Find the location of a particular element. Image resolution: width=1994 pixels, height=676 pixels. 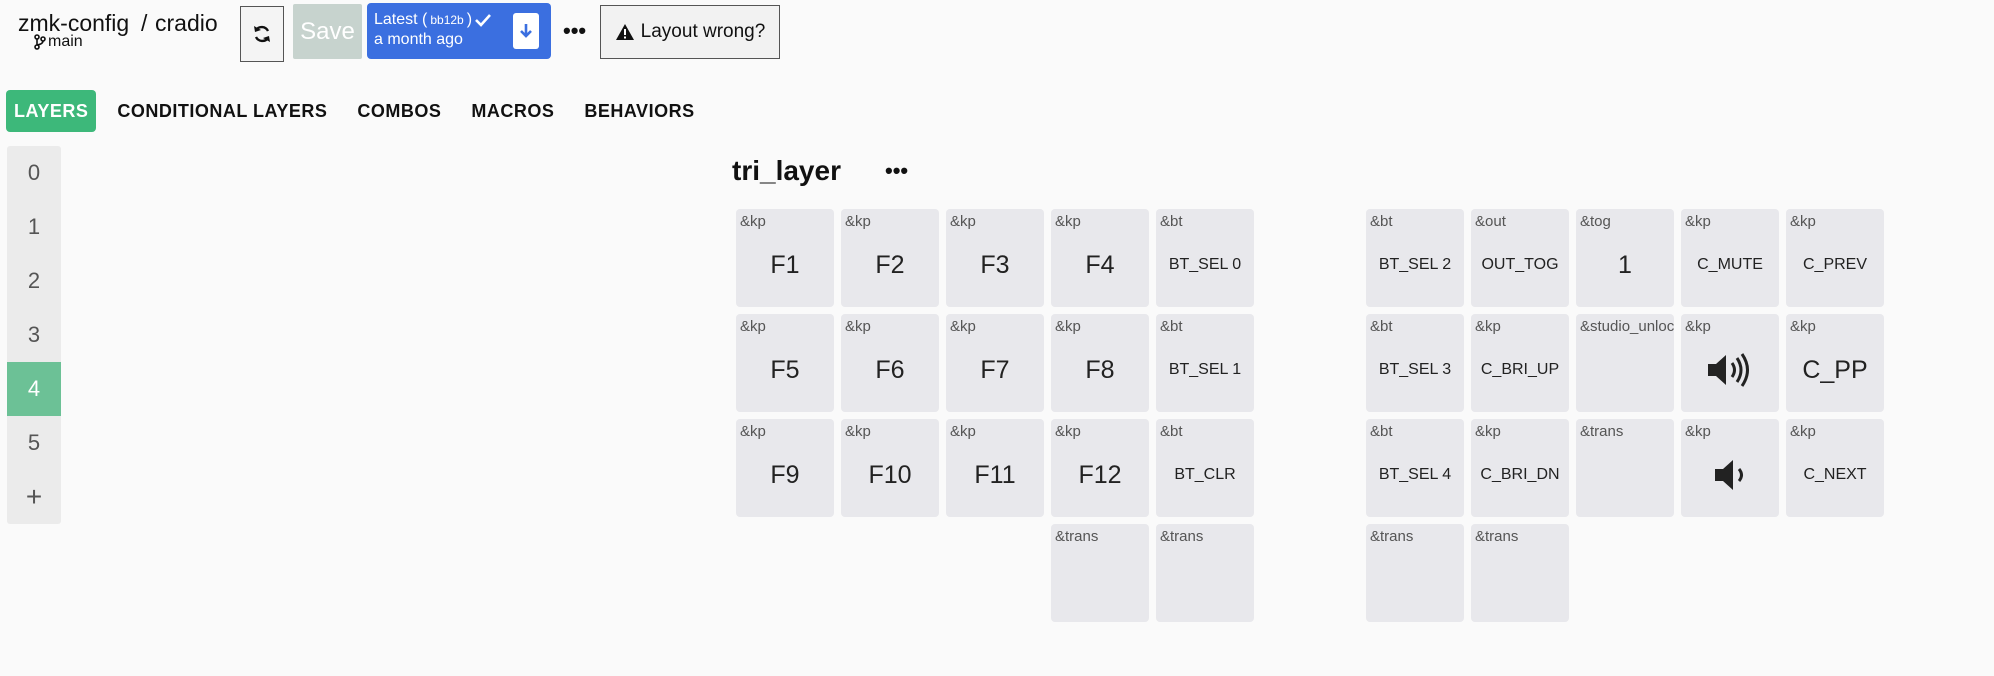

layer-item-3: 3 is located at coordinates (34, 335).